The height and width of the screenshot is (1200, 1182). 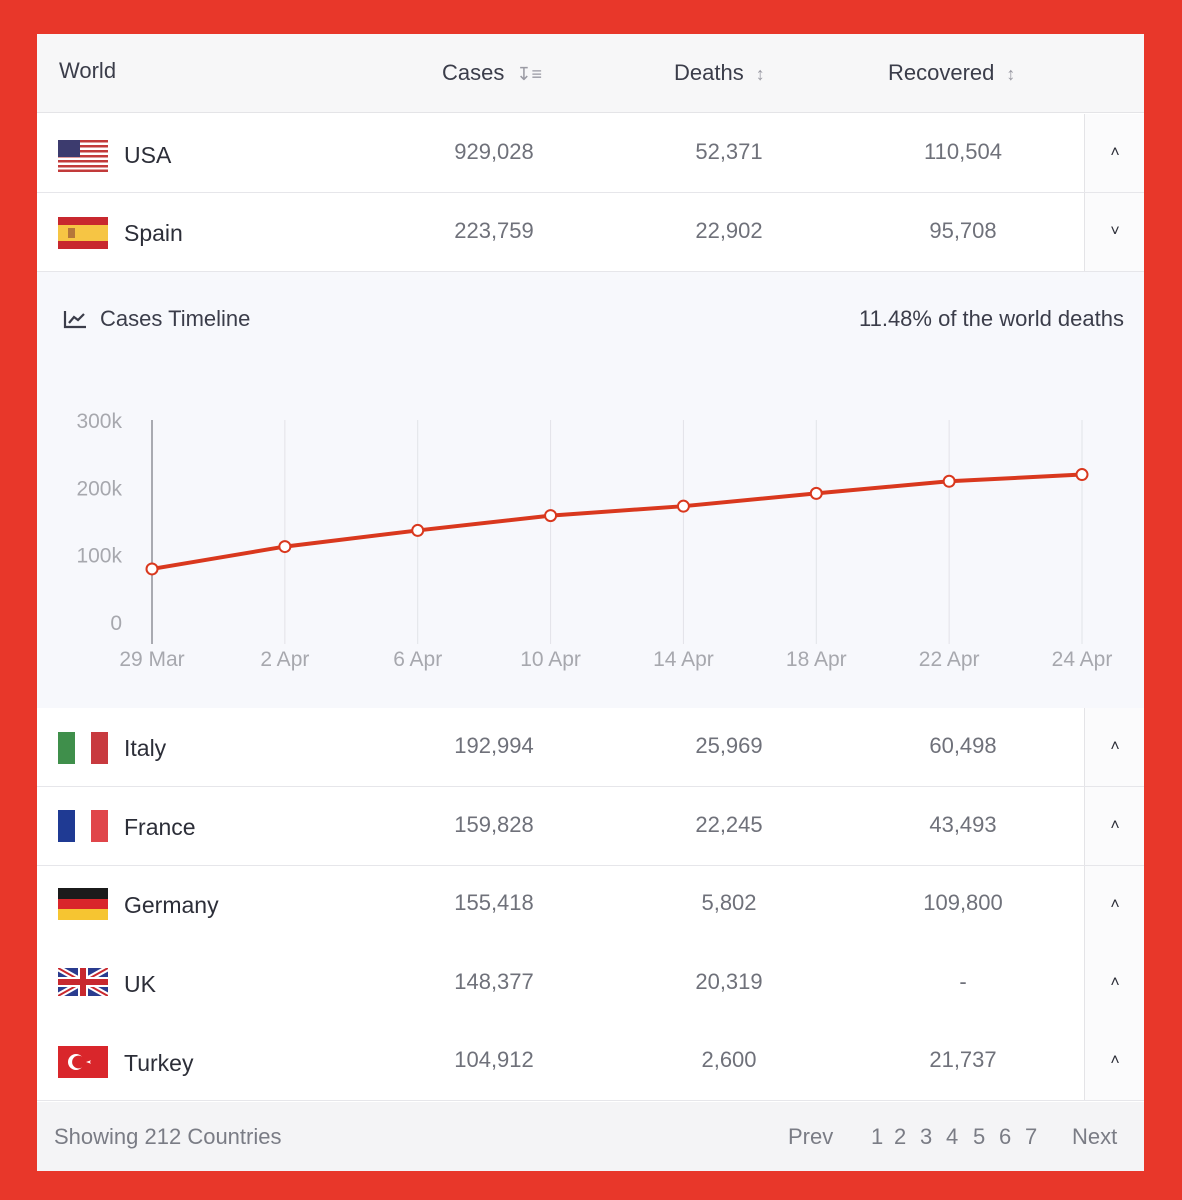 I want to click on deaths-value: 5,802, so click(x=729, y=902).